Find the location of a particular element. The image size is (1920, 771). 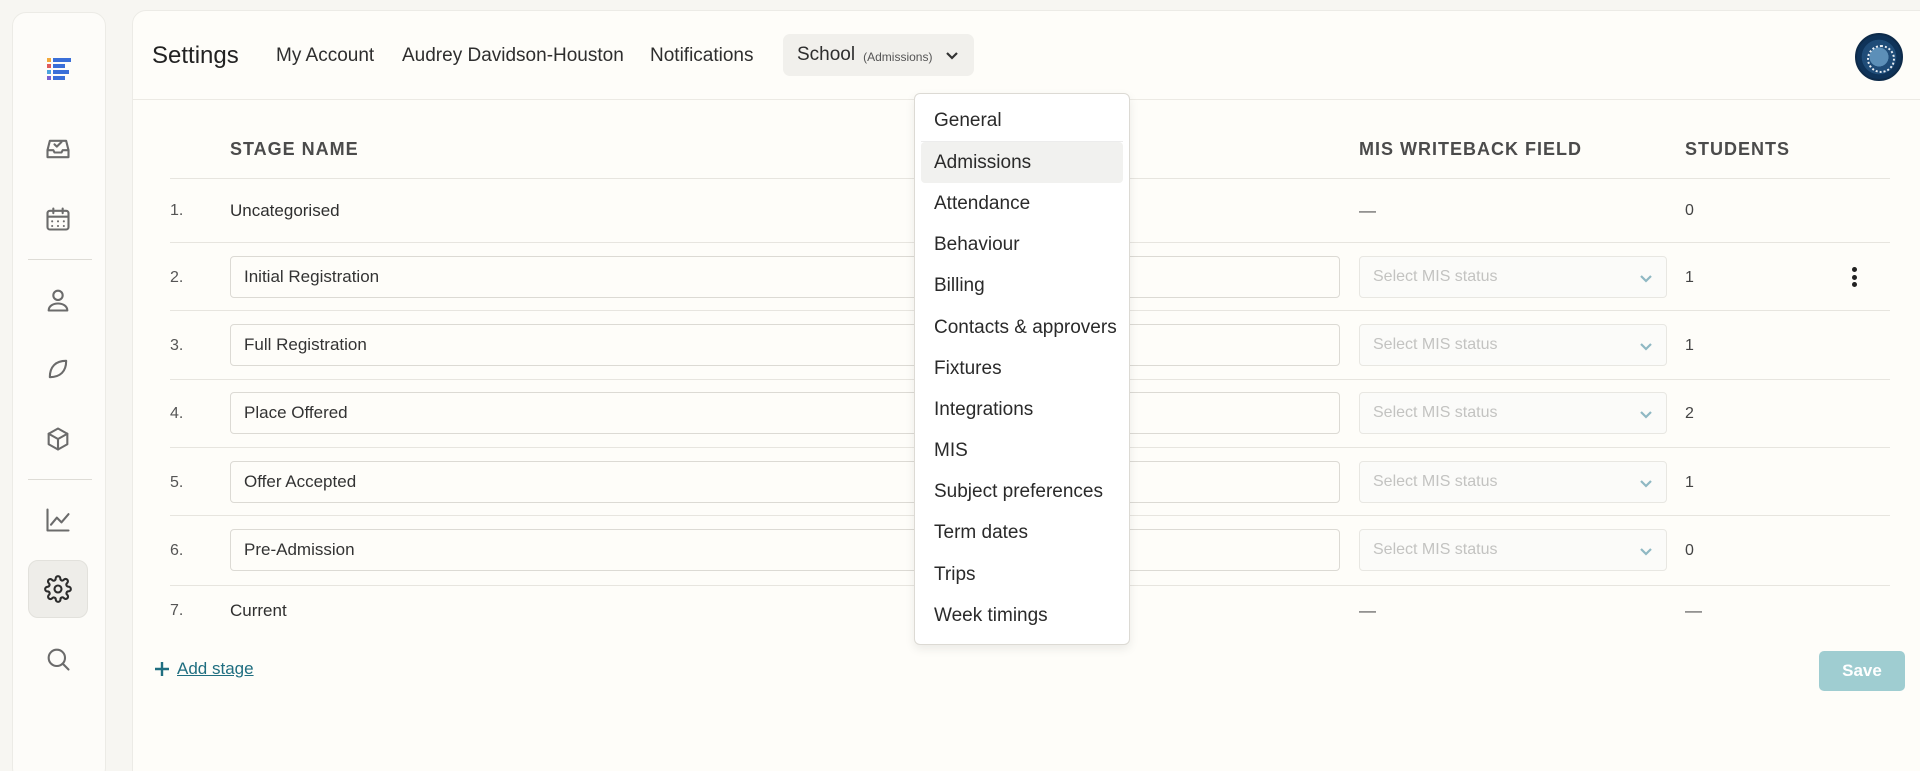

menu-item-mis: MIS is located at coordinates (1022, 451).